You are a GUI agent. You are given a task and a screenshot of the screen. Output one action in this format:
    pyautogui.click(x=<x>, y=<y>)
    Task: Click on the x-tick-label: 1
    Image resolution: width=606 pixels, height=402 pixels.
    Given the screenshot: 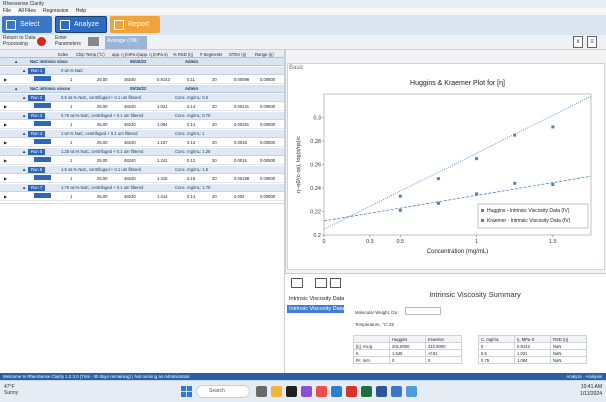 What is the action you would take?
    pyautogui.click(x=476, y=242)
    